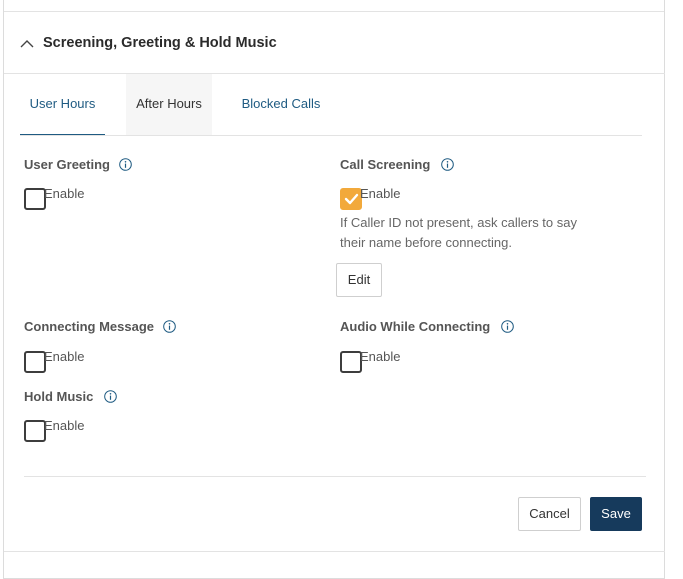 The height and width of the screenshot is (579, 683). Describe the element at coordinates (59, 396) in the screenshot. I see `hold-music-label: Hold Music` at that location.